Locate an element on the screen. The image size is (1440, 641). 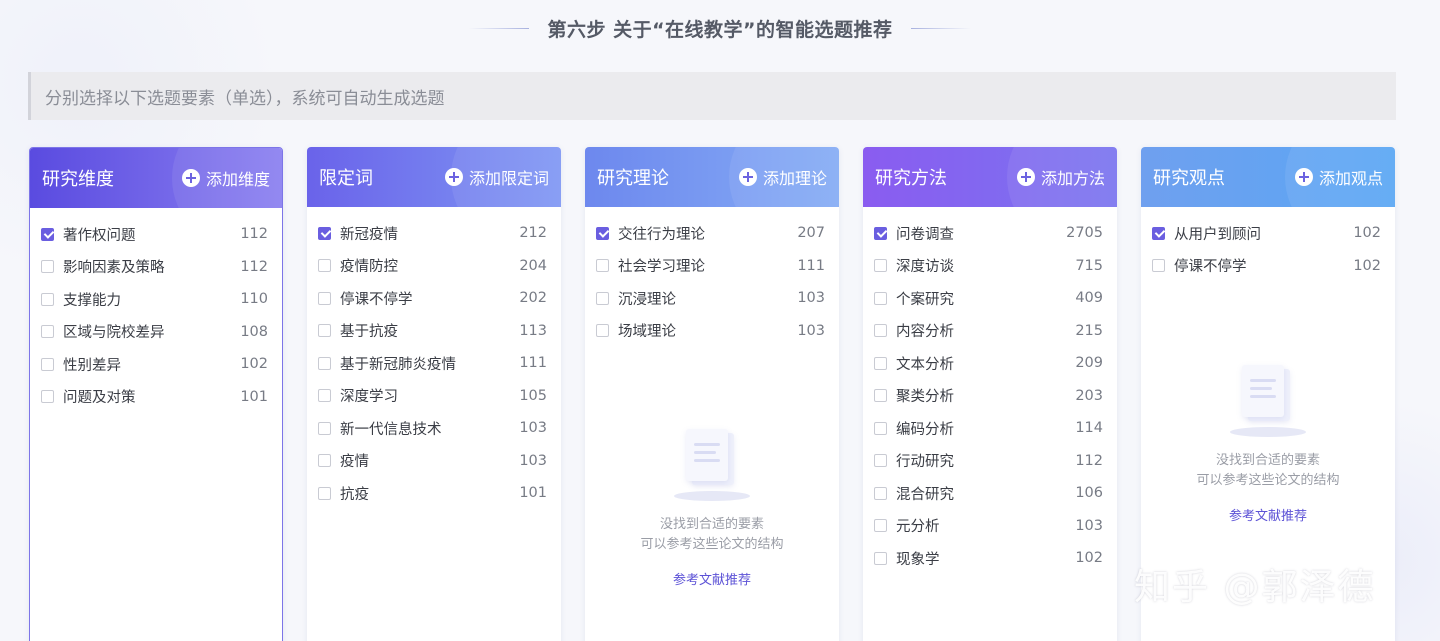
list-item: 个案研究 409 is located at coordinates (990, 298).